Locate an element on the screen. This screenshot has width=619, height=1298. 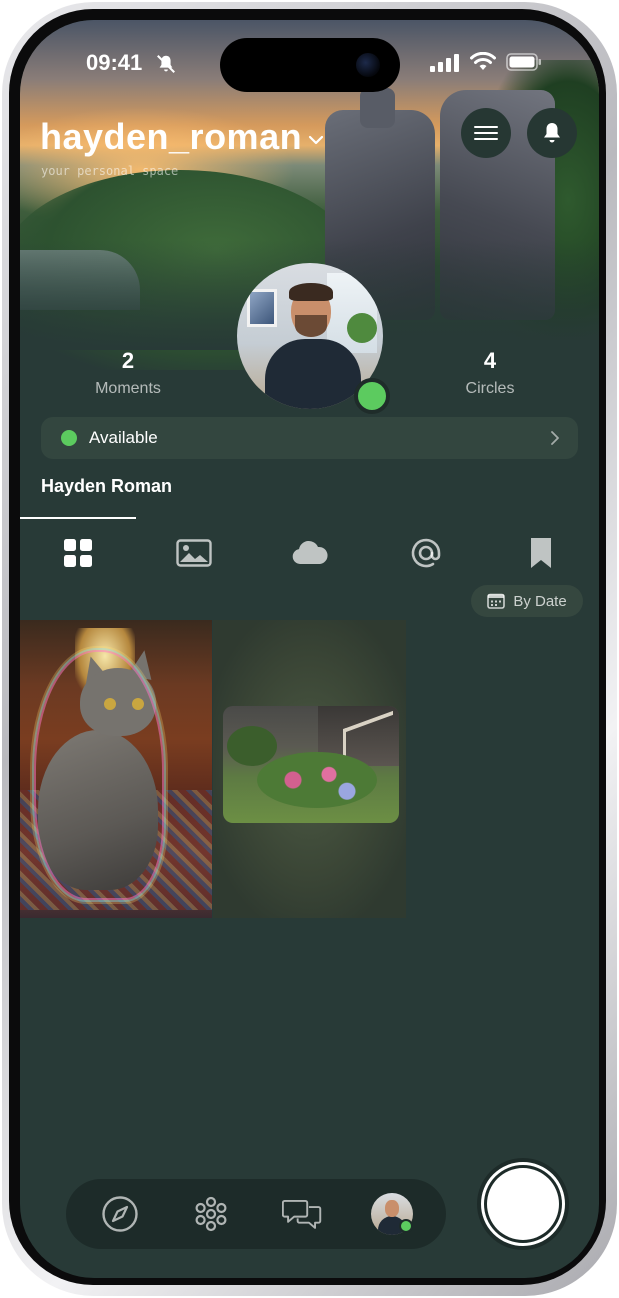
cloud-icon is located at coordinates (310, 552).